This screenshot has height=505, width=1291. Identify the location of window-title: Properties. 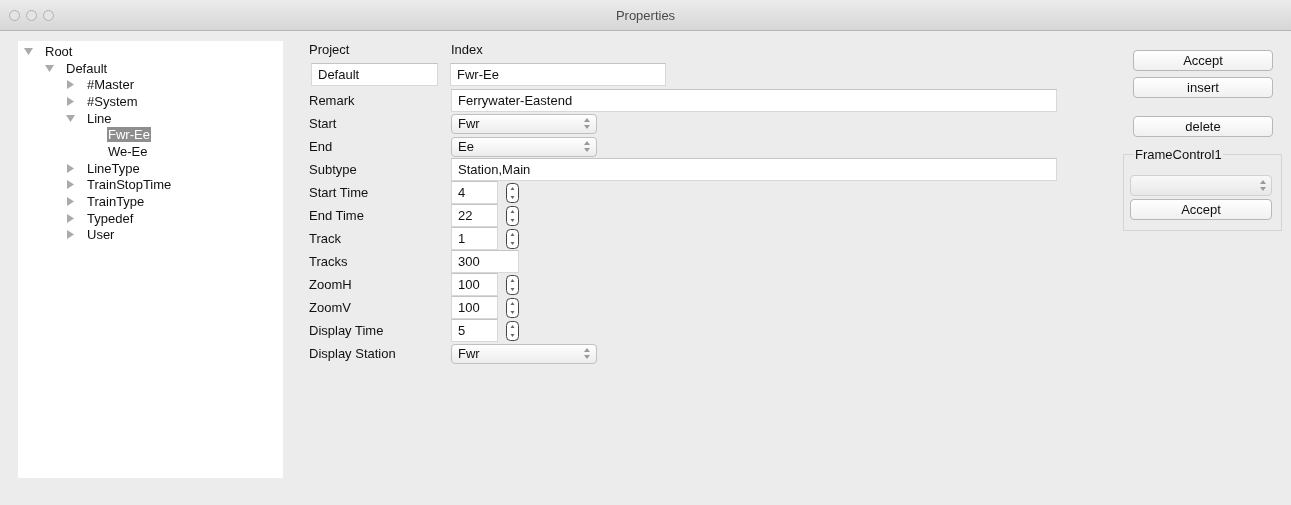
(645, 15).